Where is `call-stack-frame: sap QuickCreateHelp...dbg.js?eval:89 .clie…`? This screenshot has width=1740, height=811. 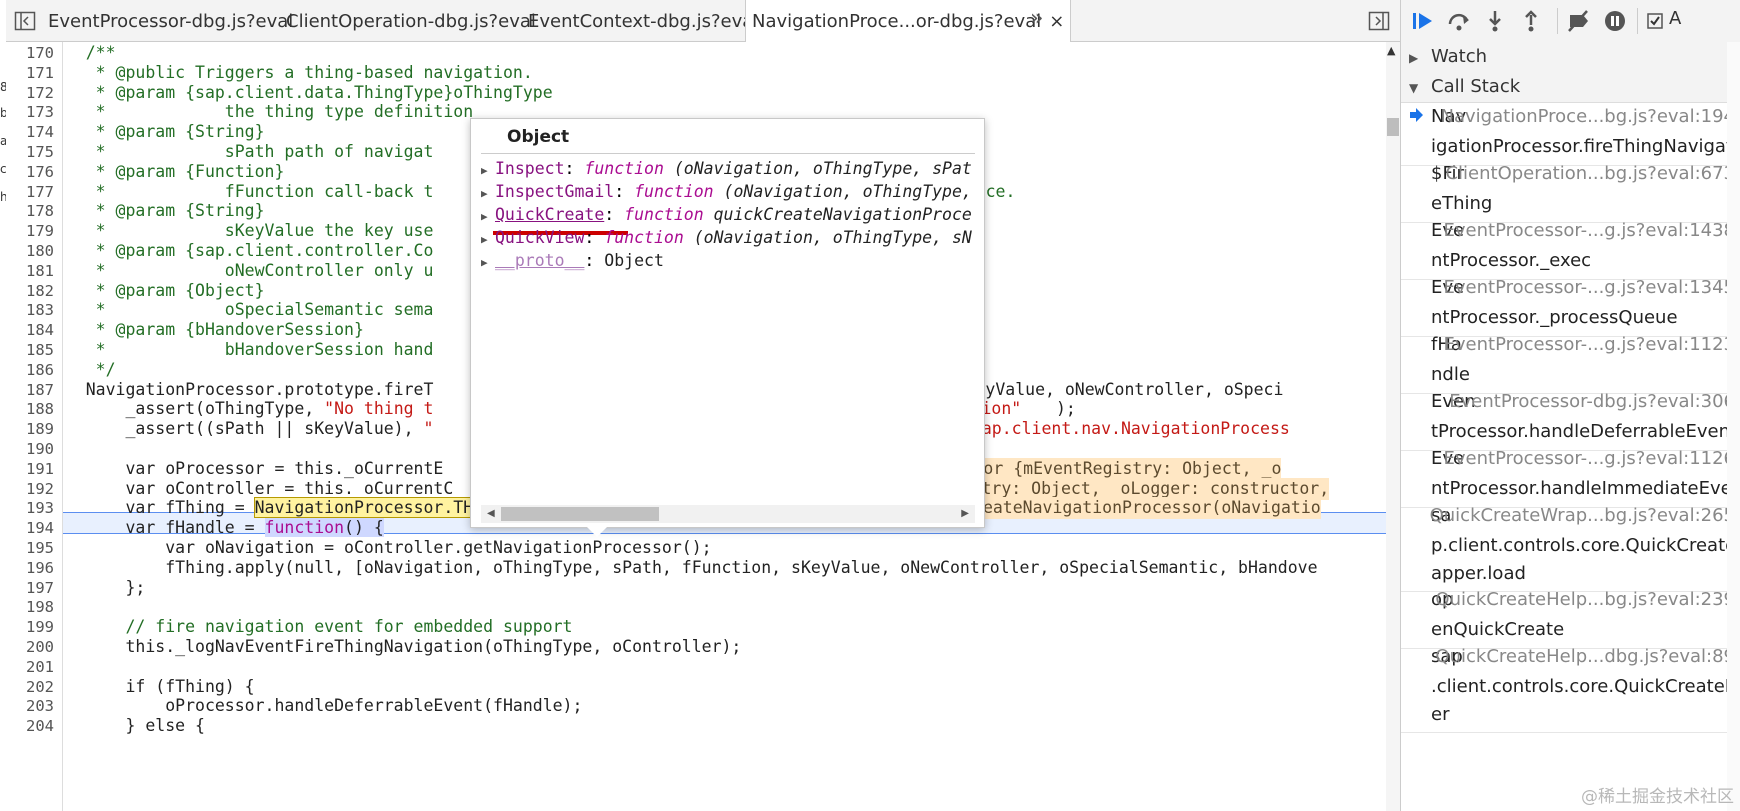 call-stack-frame: sap QuickCreateHelp...dbg.js?eval:89 .clie… is located at coordinates (1570, 687).